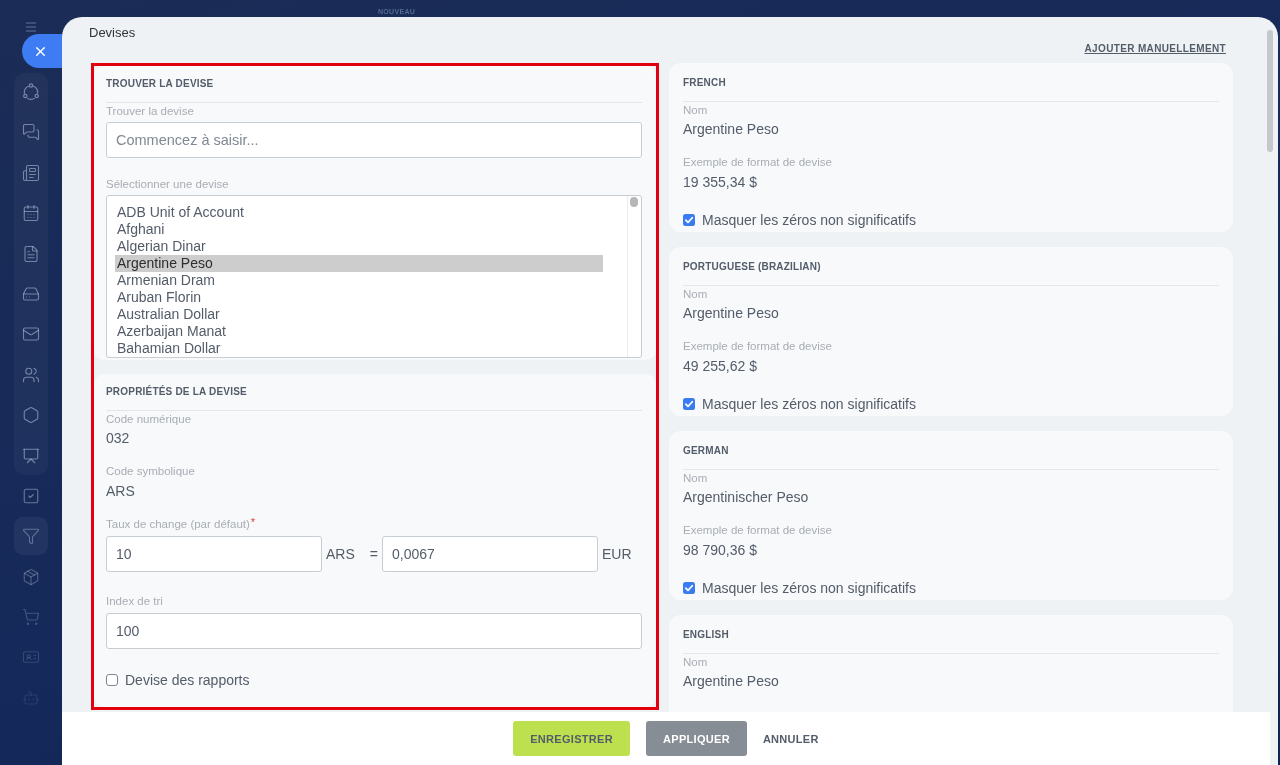  I want to click on currency-option: Afghani, so click(359, 229).